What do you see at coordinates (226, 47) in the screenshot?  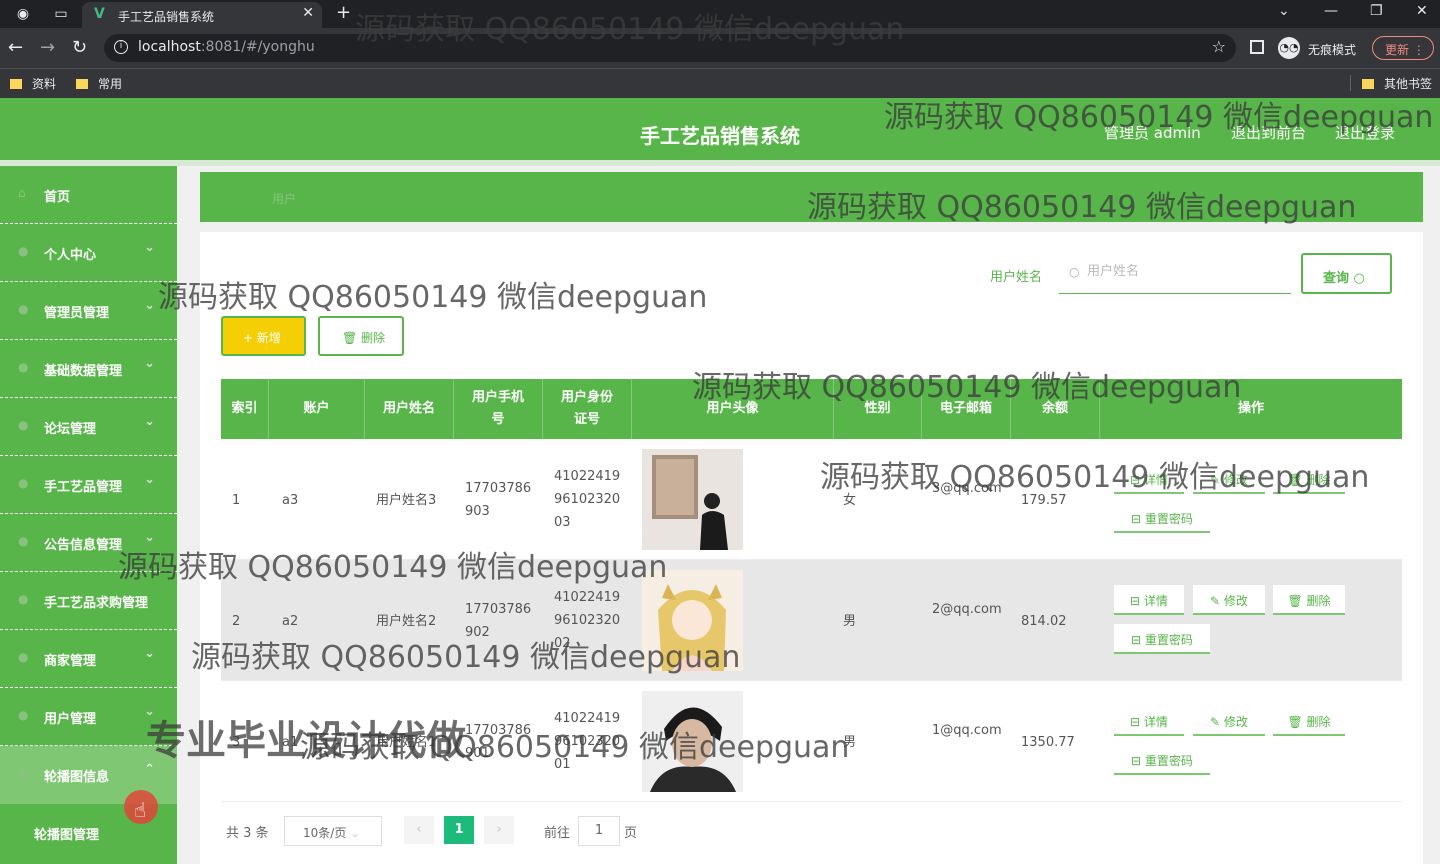 I see `url-text: localhost:8081/#/yonghu` at bounding box center [226, 47].